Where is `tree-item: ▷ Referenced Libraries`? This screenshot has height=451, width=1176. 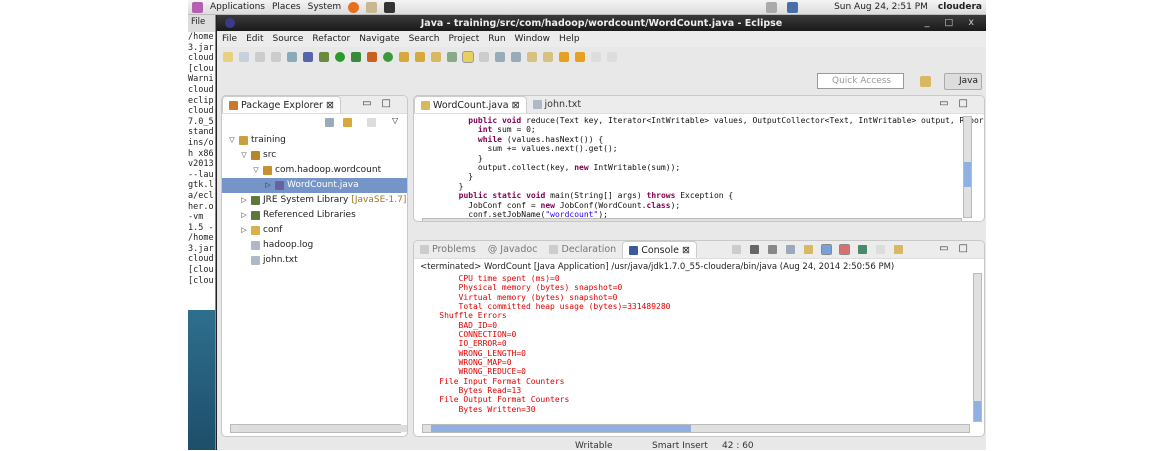
tree-item: ▷ Referenced Libraries is located at coordinates (314, 215).